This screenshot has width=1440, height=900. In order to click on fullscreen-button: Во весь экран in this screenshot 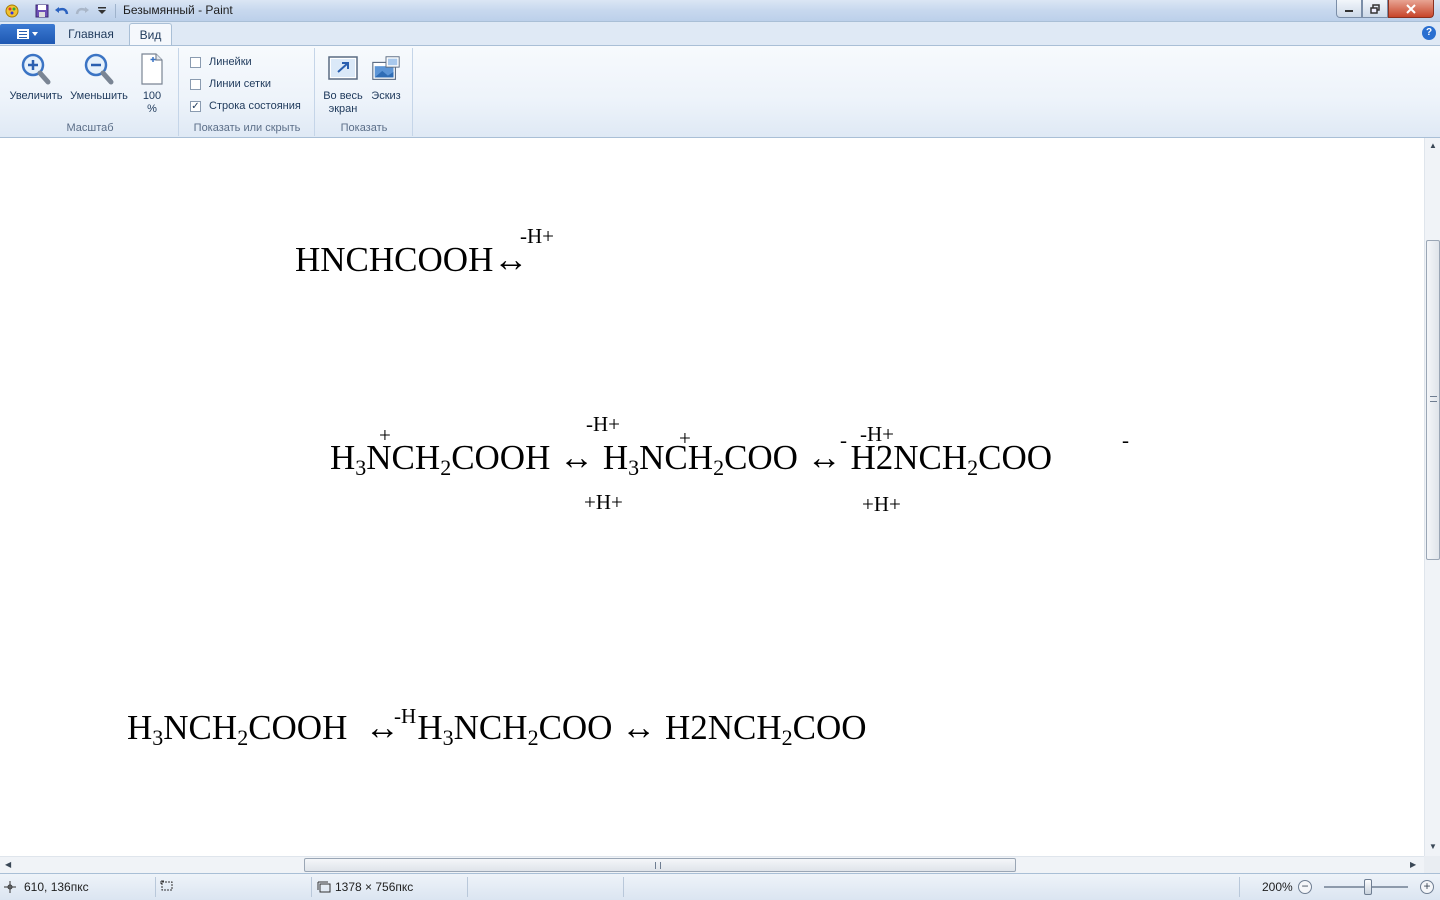, I will do `click(343, 84)`.